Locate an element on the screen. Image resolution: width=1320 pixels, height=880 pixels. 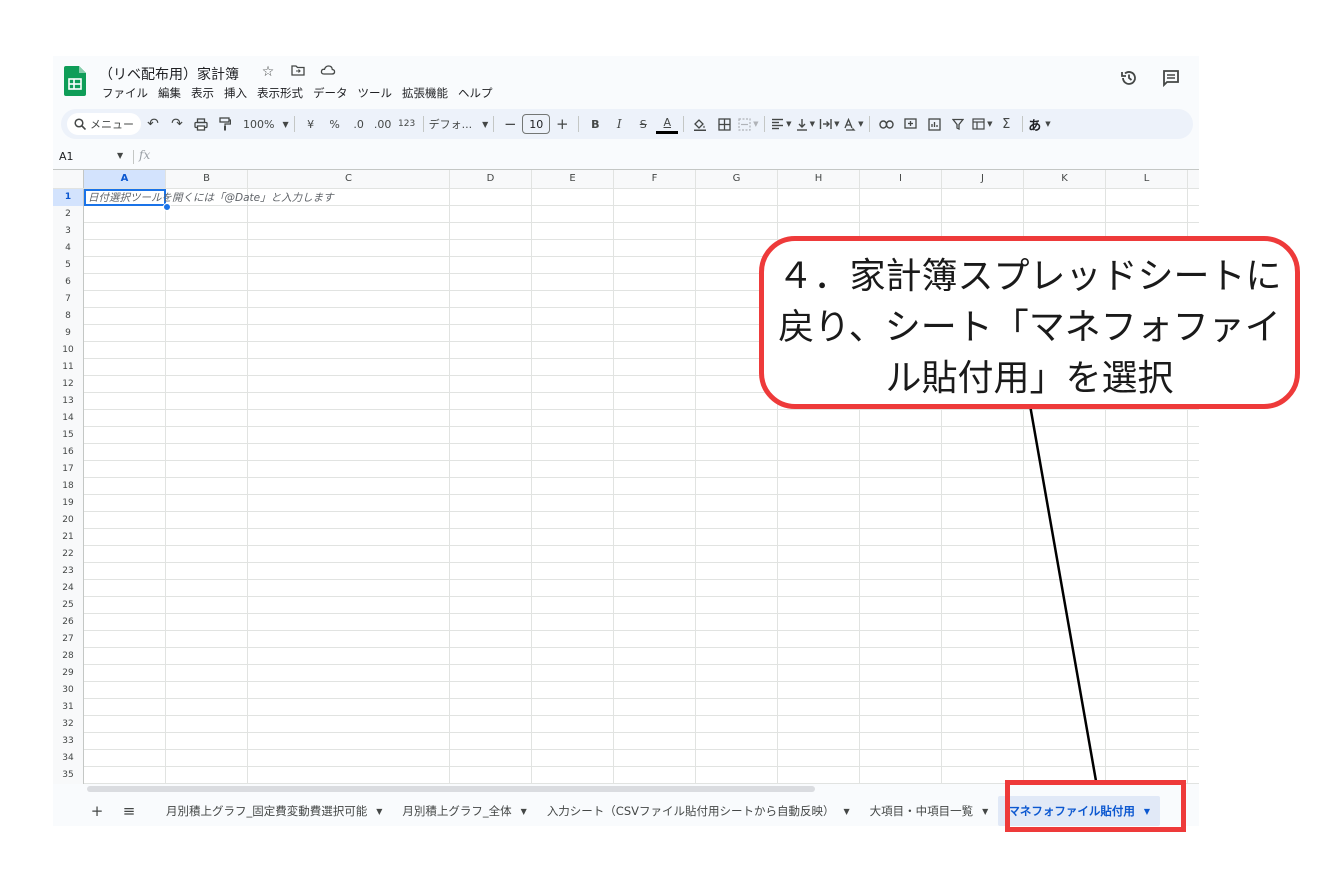
instruction-callout: ４．家計簿スプレッドシートに 戻り、シート「マネフォファイ ル貼付用」を選択 is located at coordinates (1029, 322).